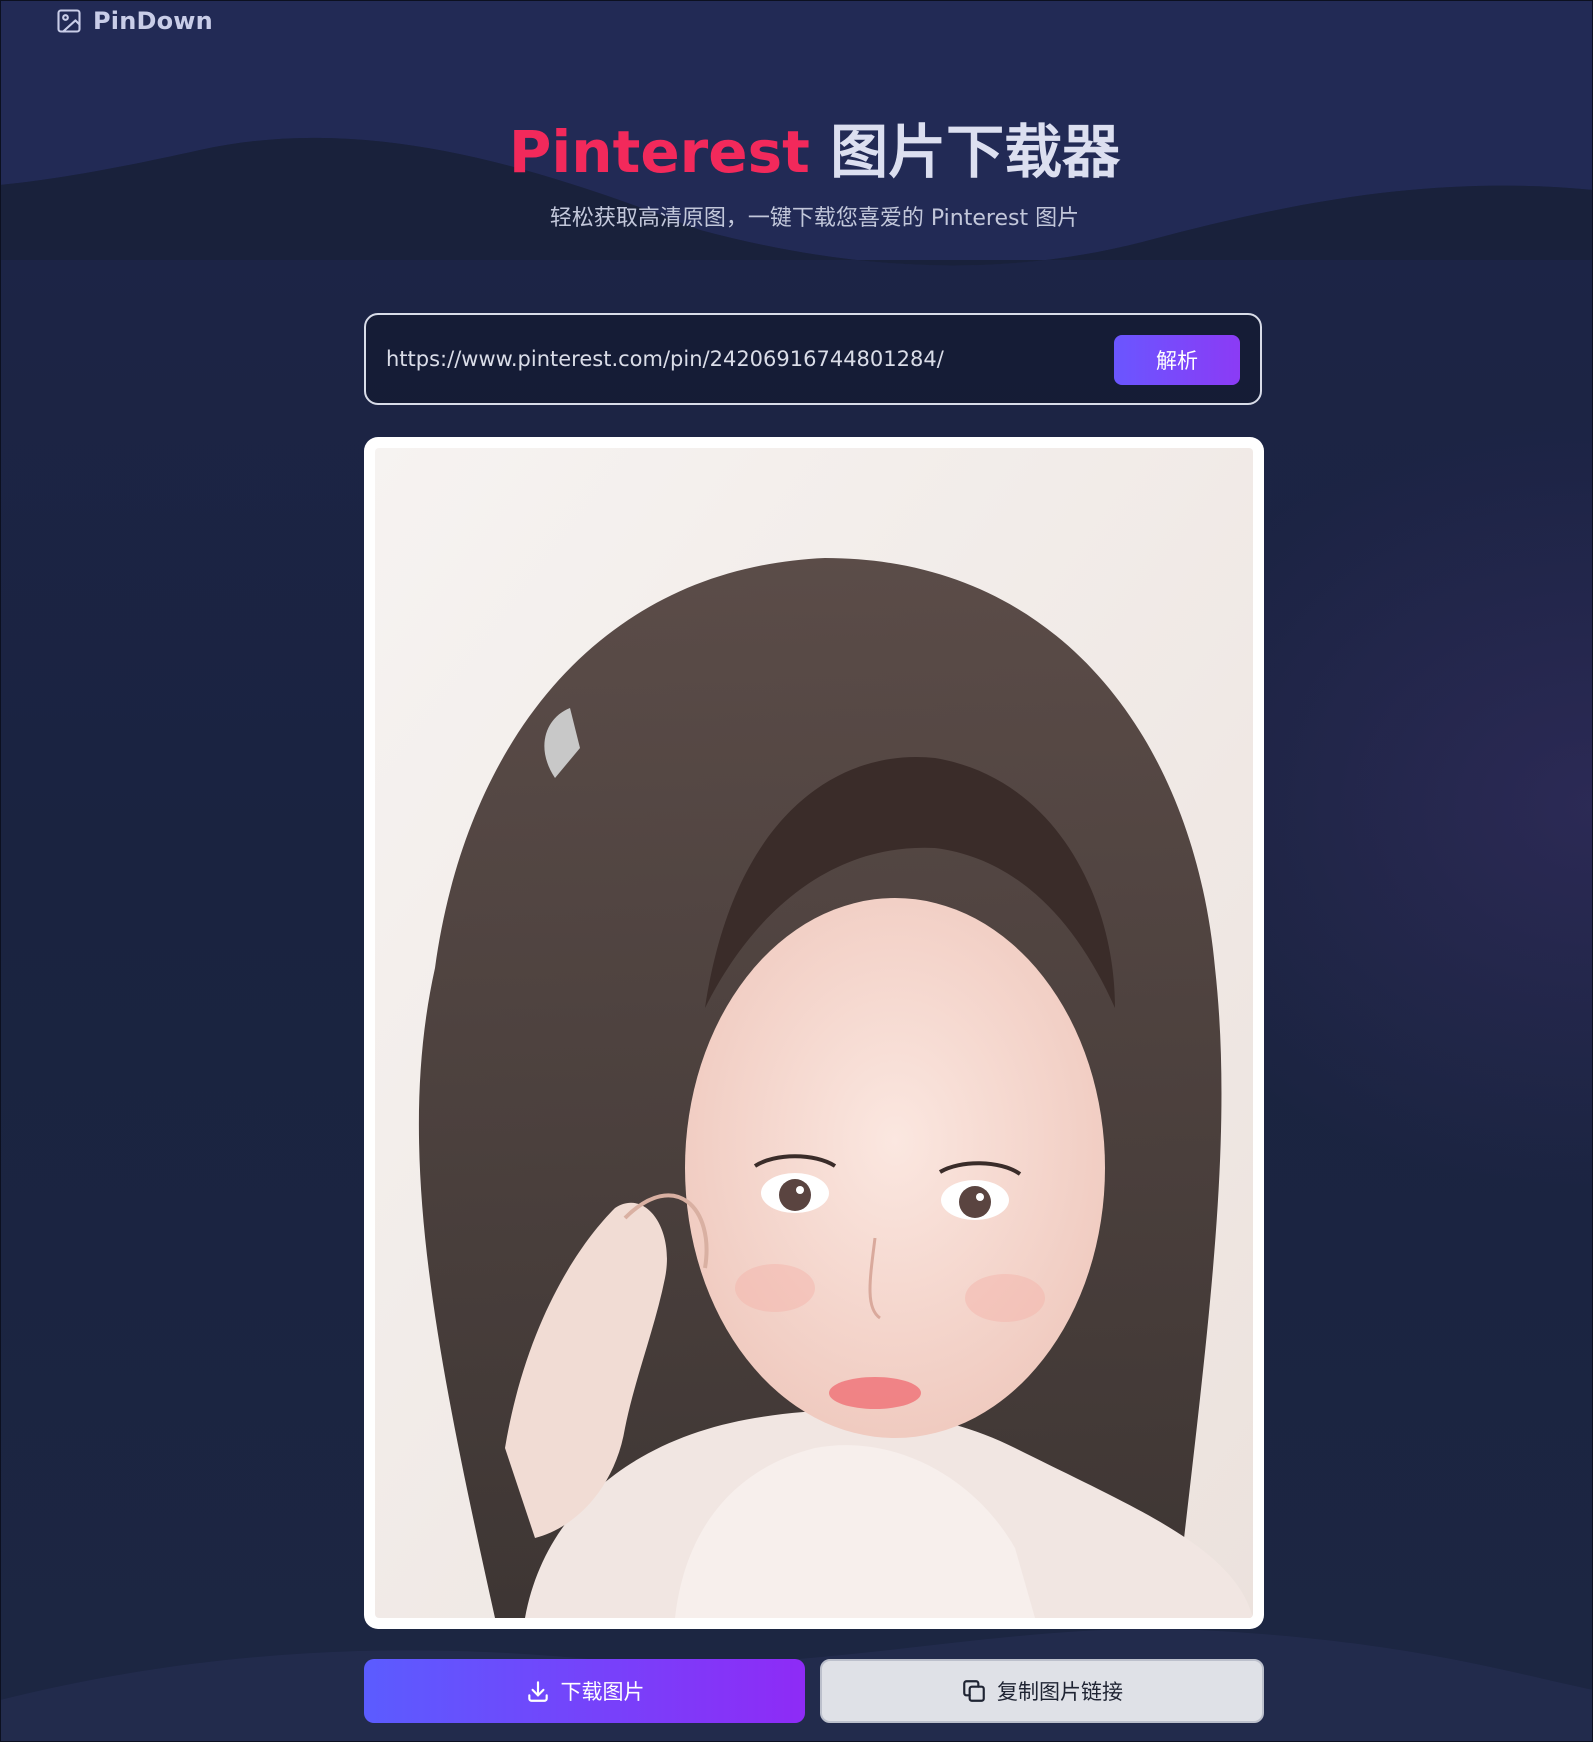 The height and width of the screenshot is (1742, 1593). I want to click on page-subtitle: 轻松获取高清原图，一键下载您喜爱的 Pinterest 图片, so click(814, 218).